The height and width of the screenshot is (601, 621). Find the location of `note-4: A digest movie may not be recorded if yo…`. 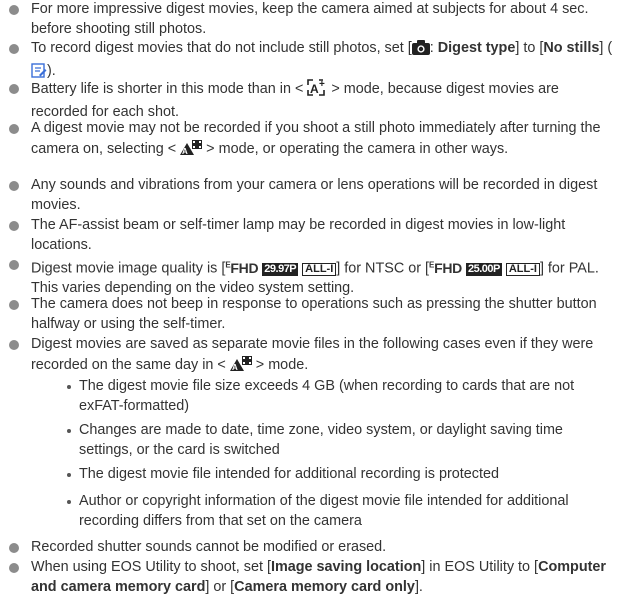

note-4: A digest movie may not be recorded if yo… is located at coordinates (323, 140).